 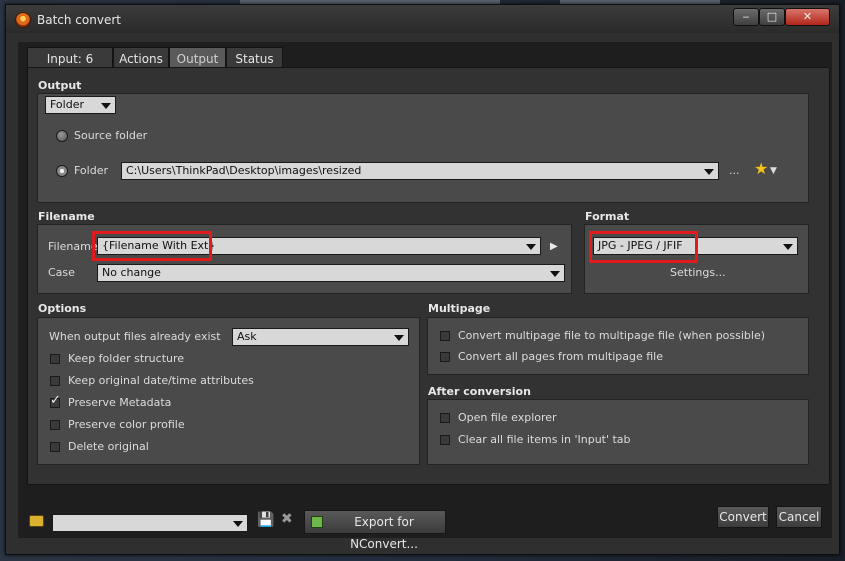 I want to click on source-folder-radio, so click(x=62, y=136).